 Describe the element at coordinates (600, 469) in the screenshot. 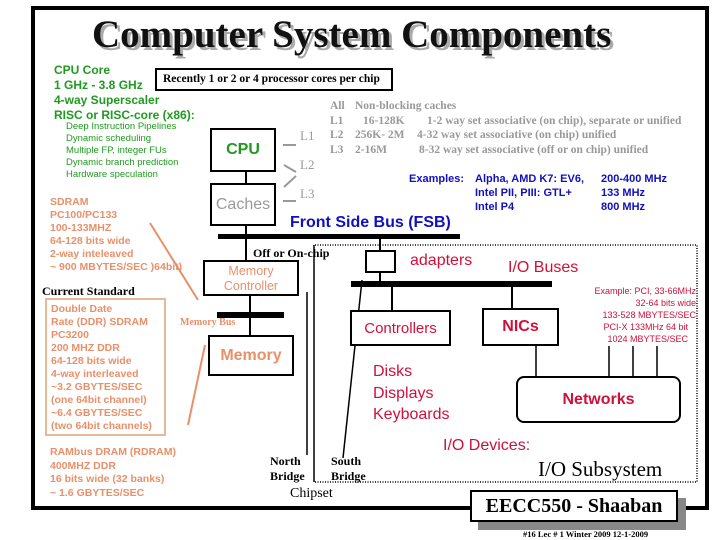

I see `io-subsystem-label: I/O Subsystem` at that location.